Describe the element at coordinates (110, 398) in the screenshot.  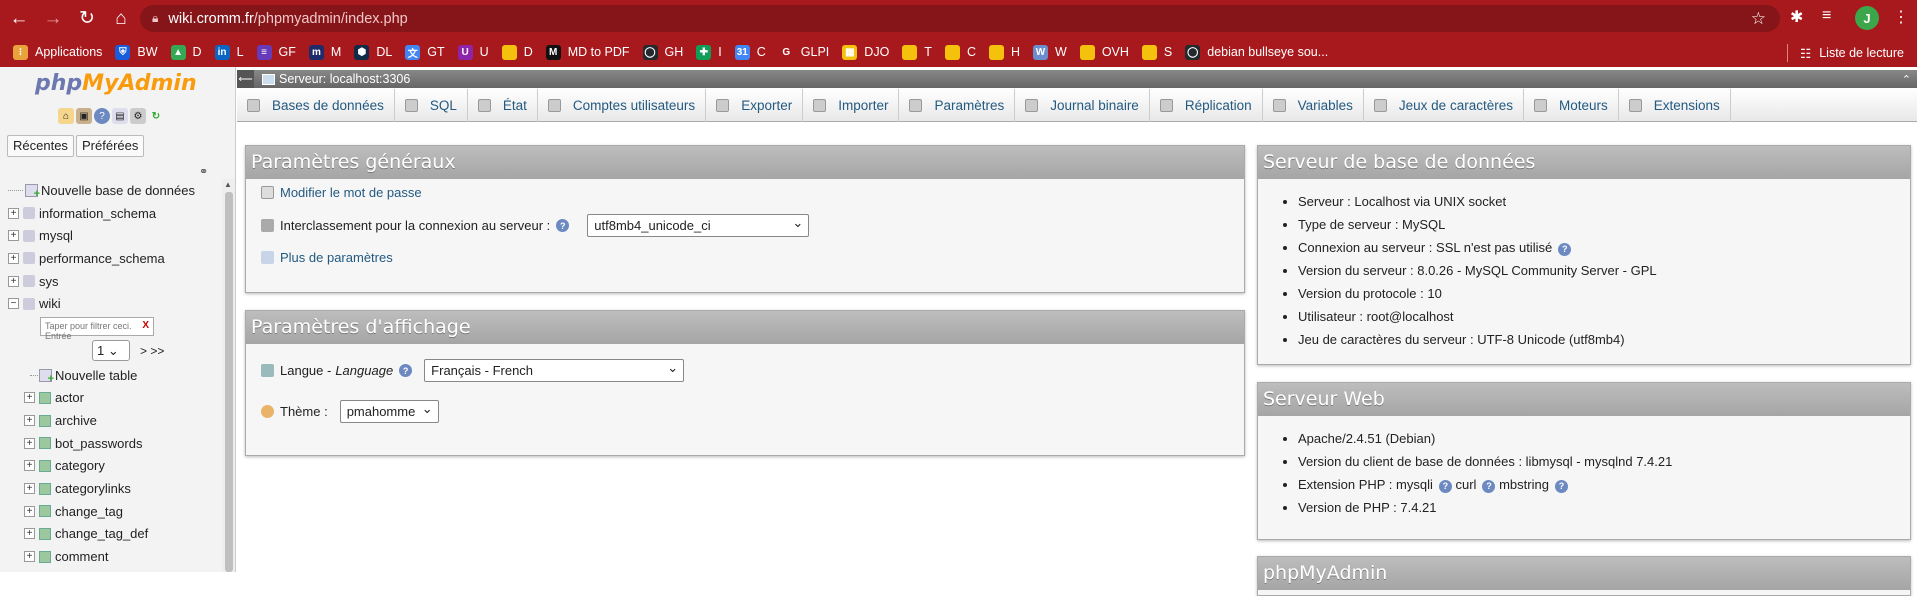
I see `tree-table: + actor` at that location.